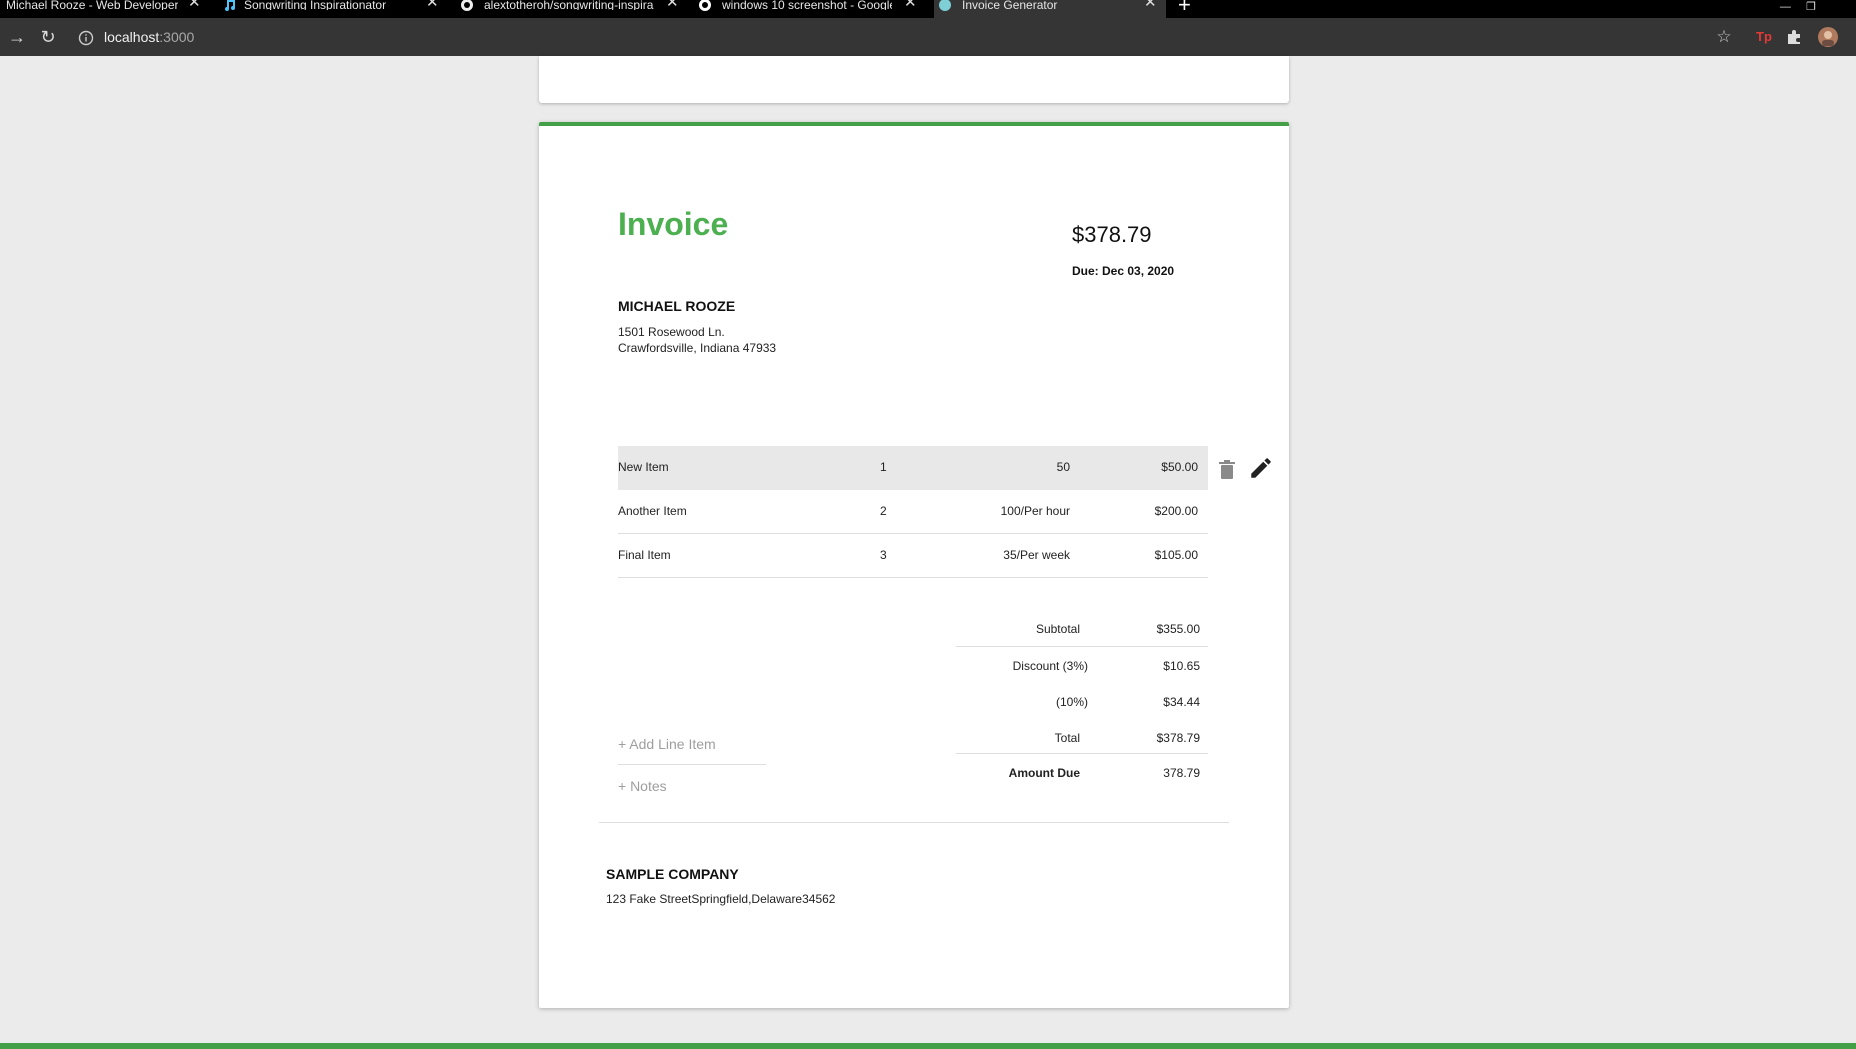  I want to click on amount-due-value: 378.79, so click(1181, 773).